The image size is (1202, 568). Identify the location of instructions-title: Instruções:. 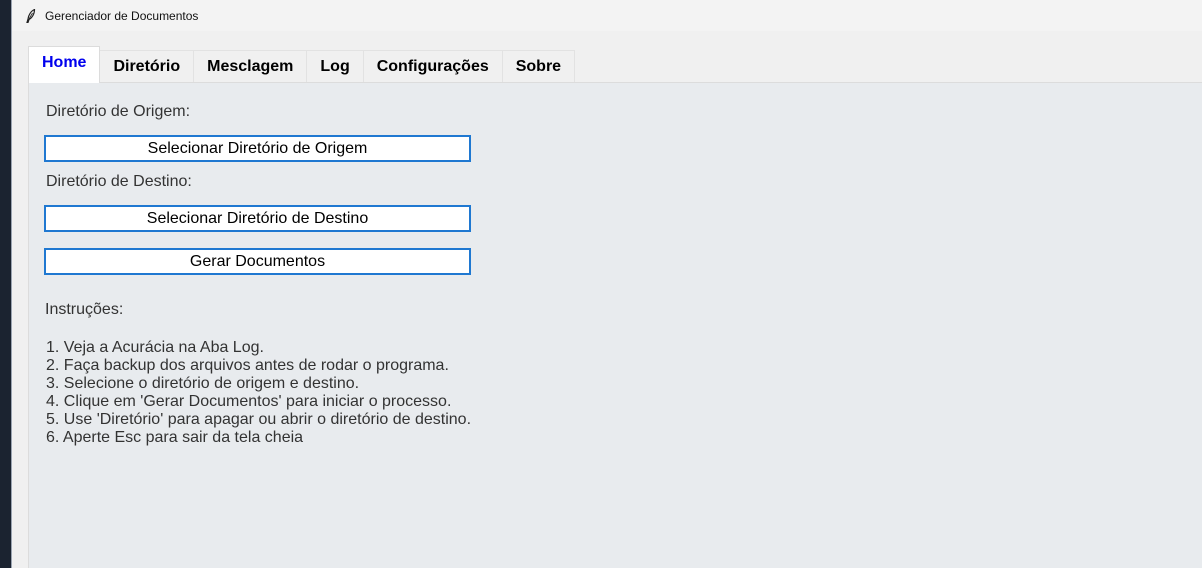
(84, 309).